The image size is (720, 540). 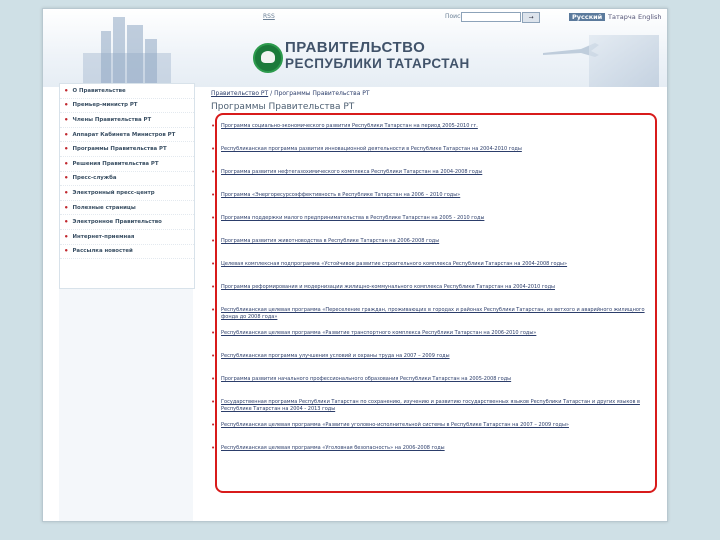 What do you see at coordinates (127, 91) in the screenshot?
I see `sidebar-item: • О Правительстве` at bounding box center [127, 91].